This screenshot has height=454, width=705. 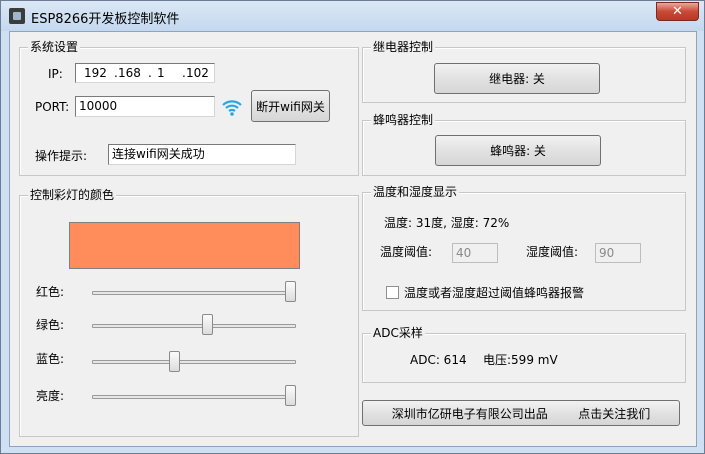 I want to click on group-title: ADC采样, so click(x=398, y=333).